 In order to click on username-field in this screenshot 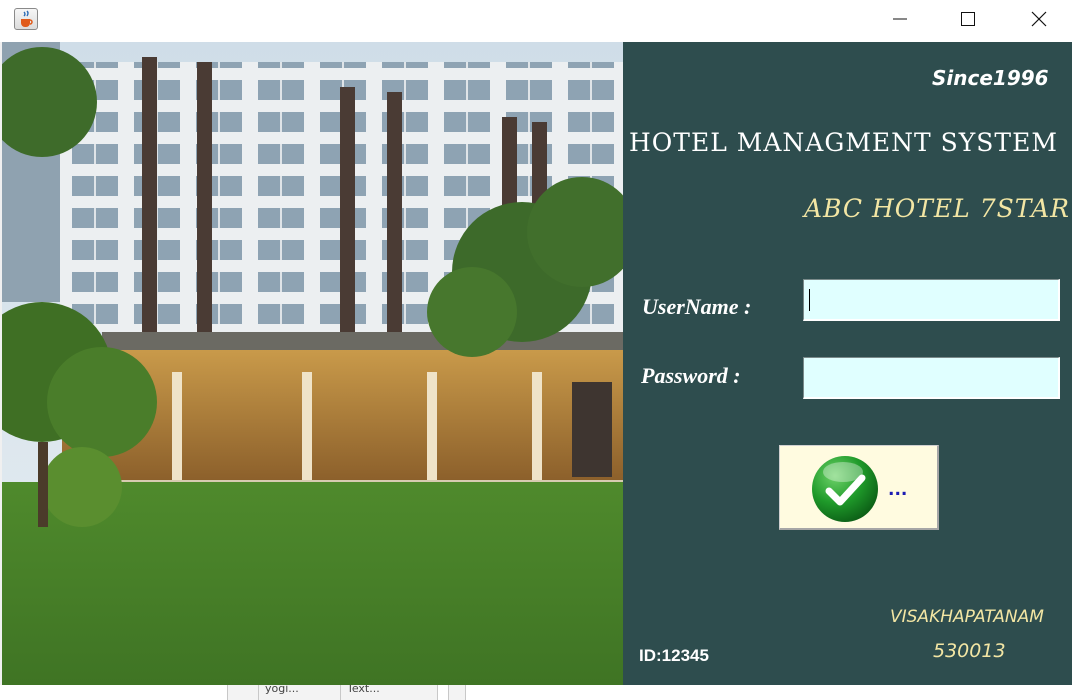, I will do `click(931, 300)`.